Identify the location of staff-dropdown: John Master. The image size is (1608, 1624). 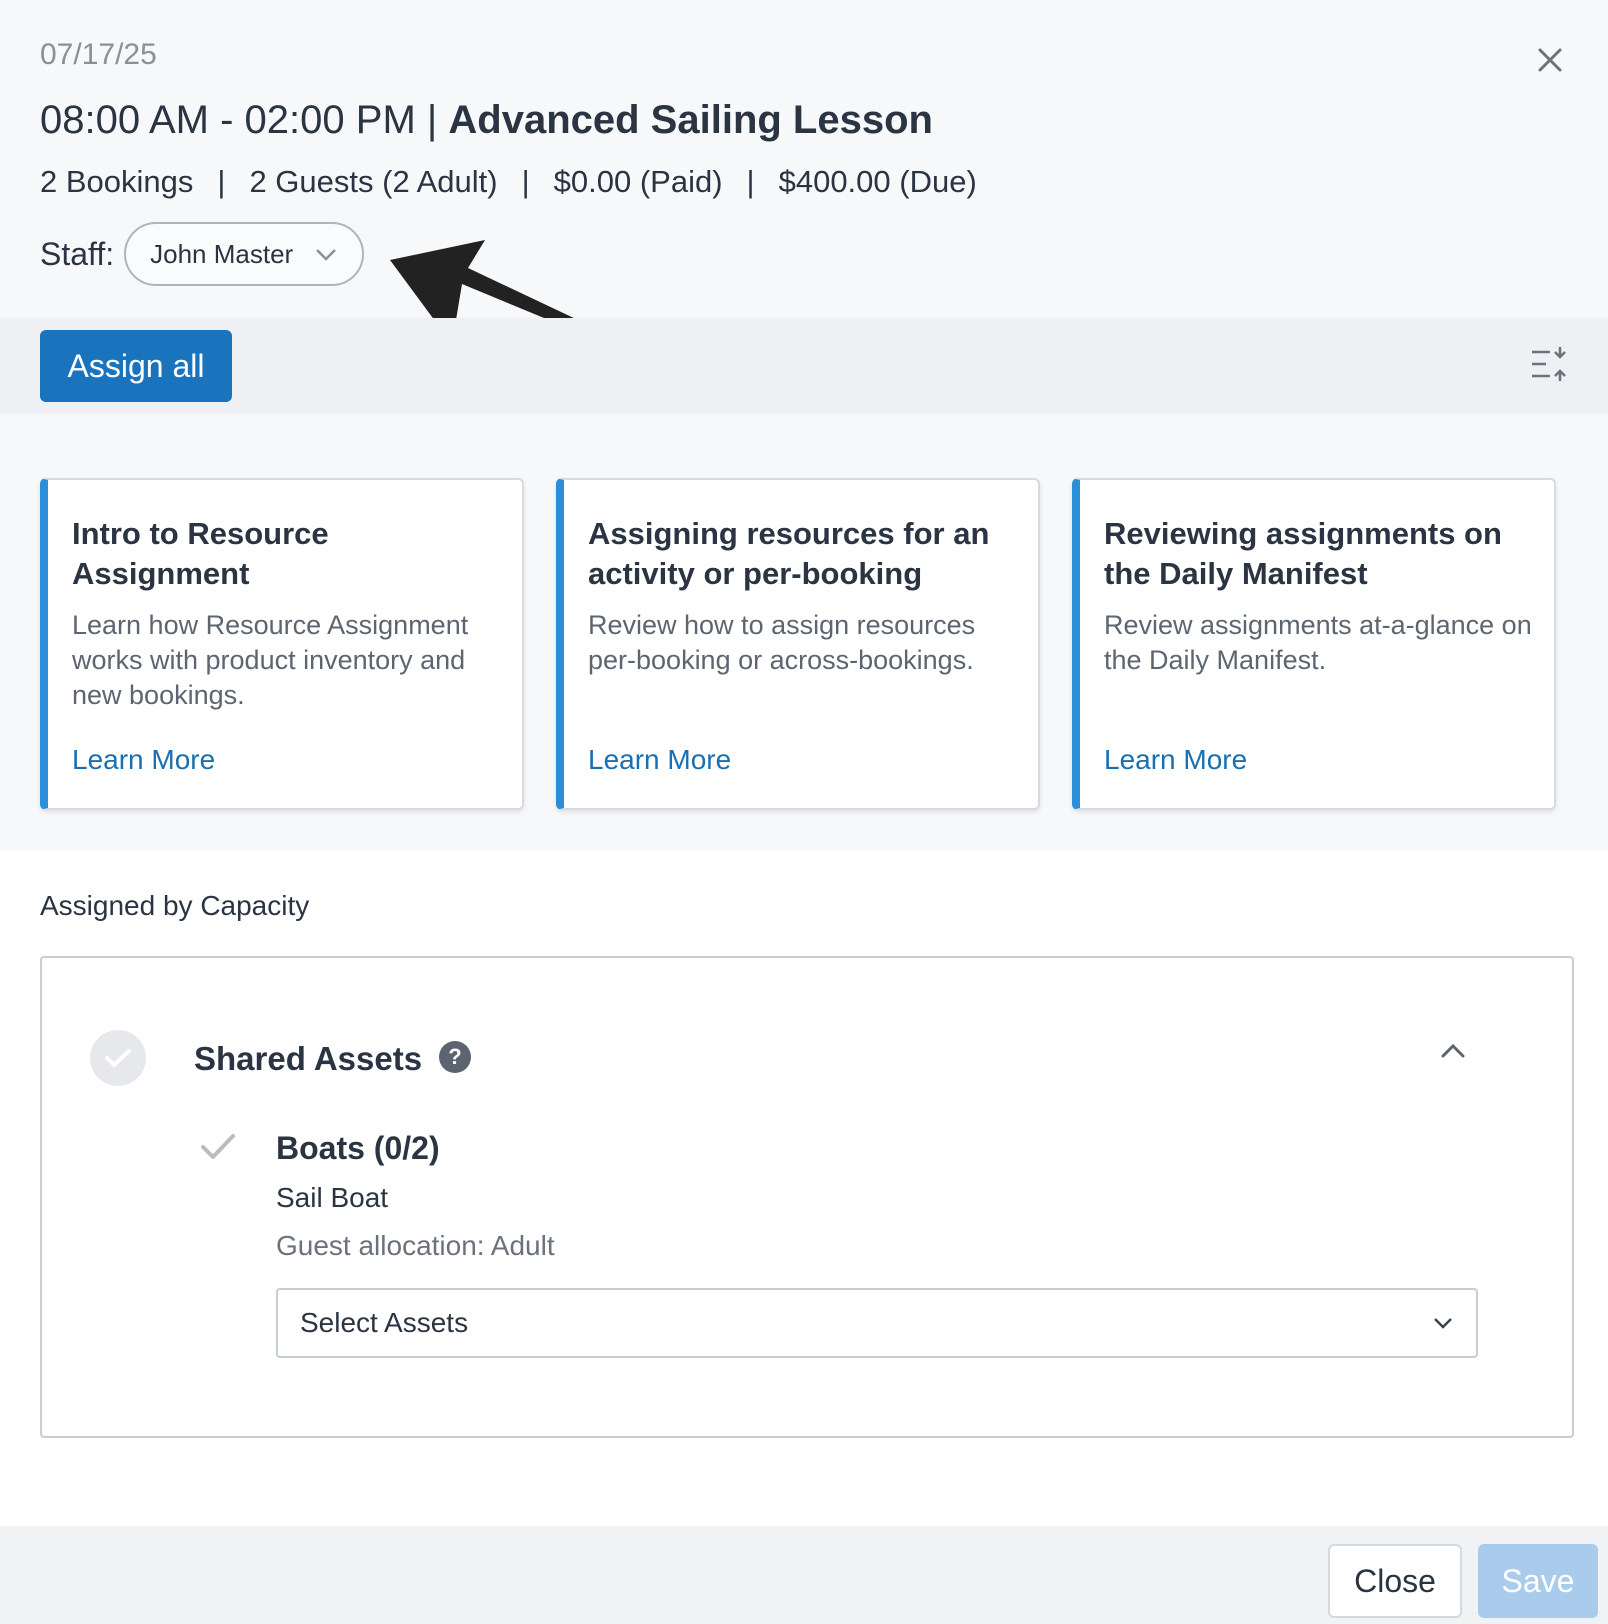
(244, 254).